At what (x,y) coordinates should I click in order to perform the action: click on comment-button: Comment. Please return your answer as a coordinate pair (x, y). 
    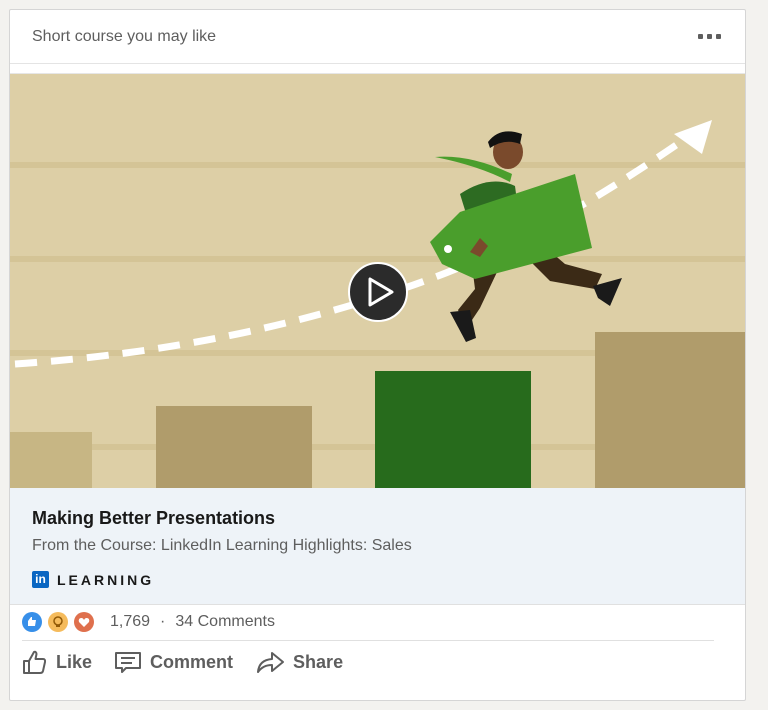
    Looking at the image, I should click on (173, 662).